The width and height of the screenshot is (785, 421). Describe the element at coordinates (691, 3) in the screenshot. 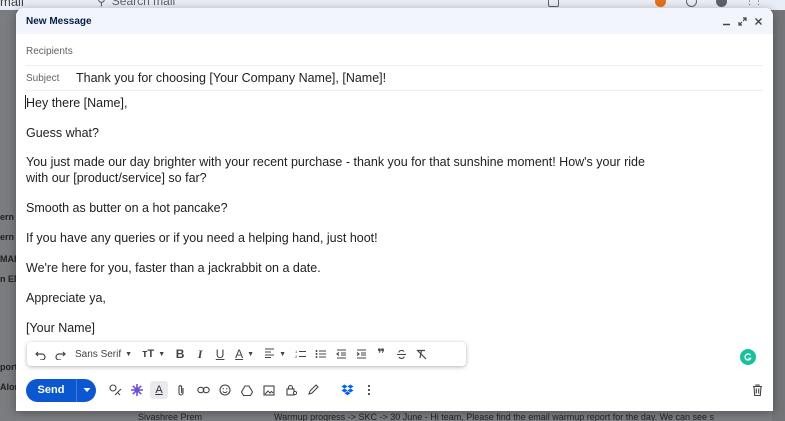

I see `help-icon` at that location.